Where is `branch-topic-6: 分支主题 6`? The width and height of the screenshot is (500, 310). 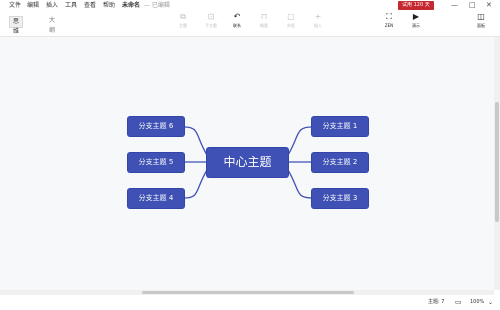 branch-topic-6: 分支主题 6 is located at coordinates (156, 126).